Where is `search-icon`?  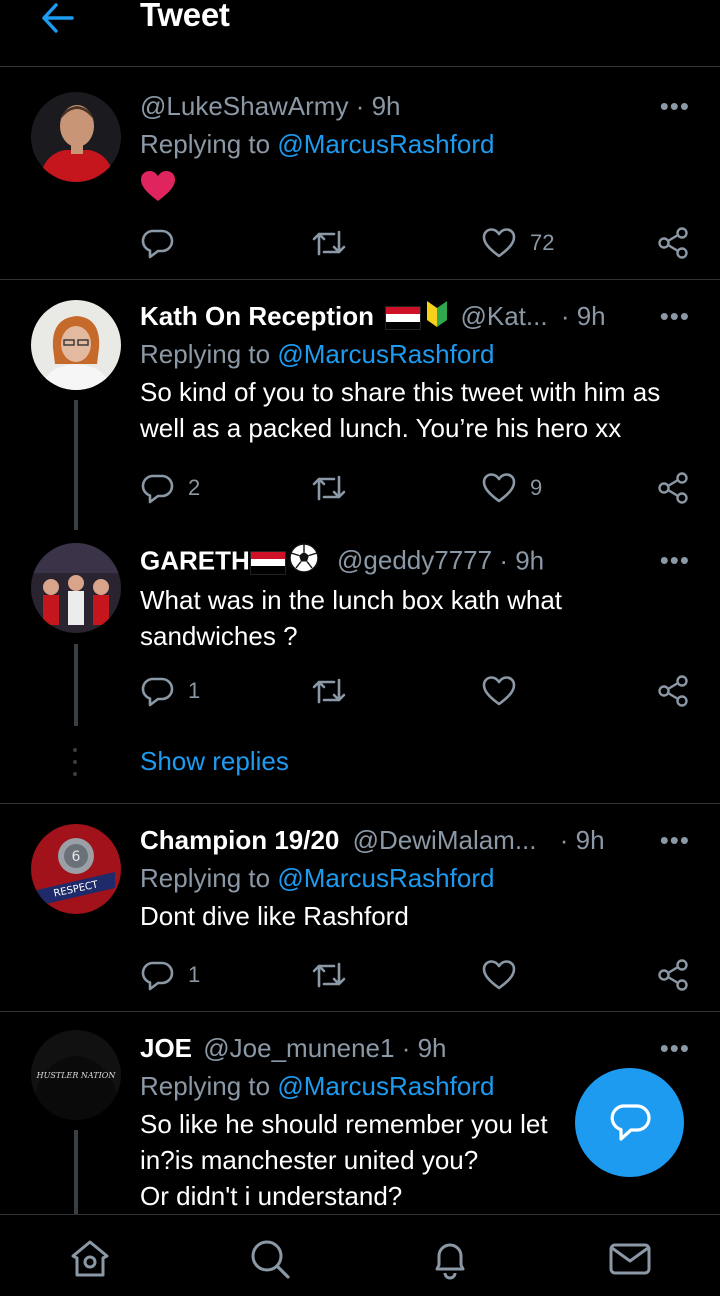
search-icon is located at coordinates (270, 1259).